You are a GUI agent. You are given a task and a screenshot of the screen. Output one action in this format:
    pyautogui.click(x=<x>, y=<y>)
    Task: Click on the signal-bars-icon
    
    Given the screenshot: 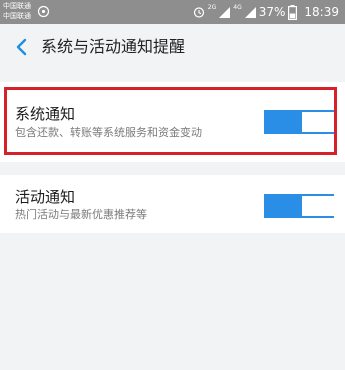 What is the action you would take?
    pyautogui.click(x=225, y=12)
    